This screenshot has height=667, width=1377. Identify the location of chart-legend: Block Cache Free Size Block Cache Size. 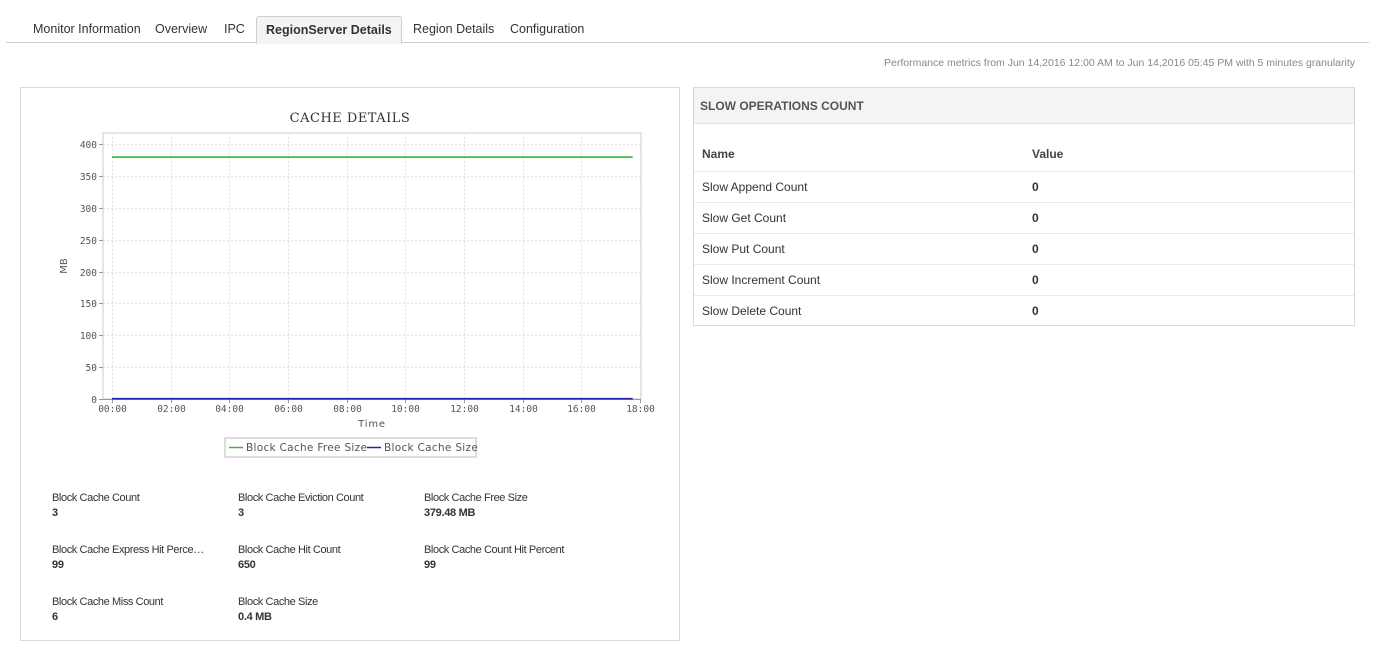
(351, 447).